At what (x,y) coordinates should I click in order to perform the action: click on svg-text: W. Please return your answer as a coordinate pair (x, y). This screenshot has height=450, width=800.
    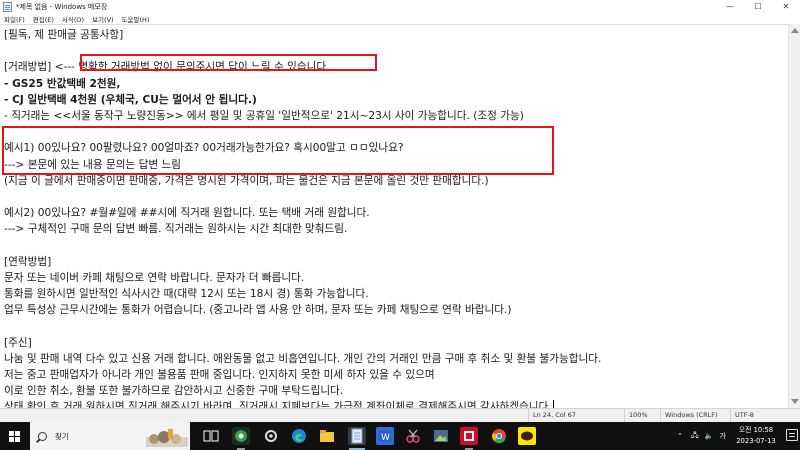
    Looking at the image, I should click on (385, 438).